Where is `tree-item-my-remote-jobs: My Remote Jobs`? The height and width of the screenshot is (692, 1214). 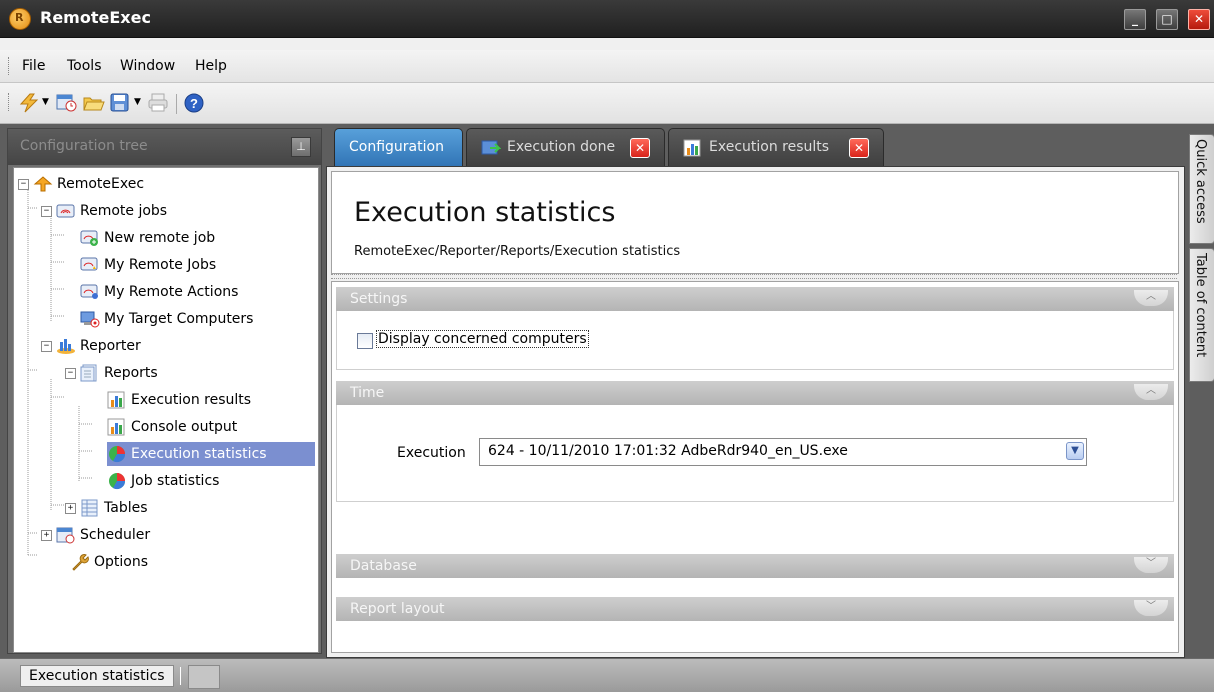 tree-item-my-remote-jobs: My Remote Jobs is located at coordinates (148, 265).